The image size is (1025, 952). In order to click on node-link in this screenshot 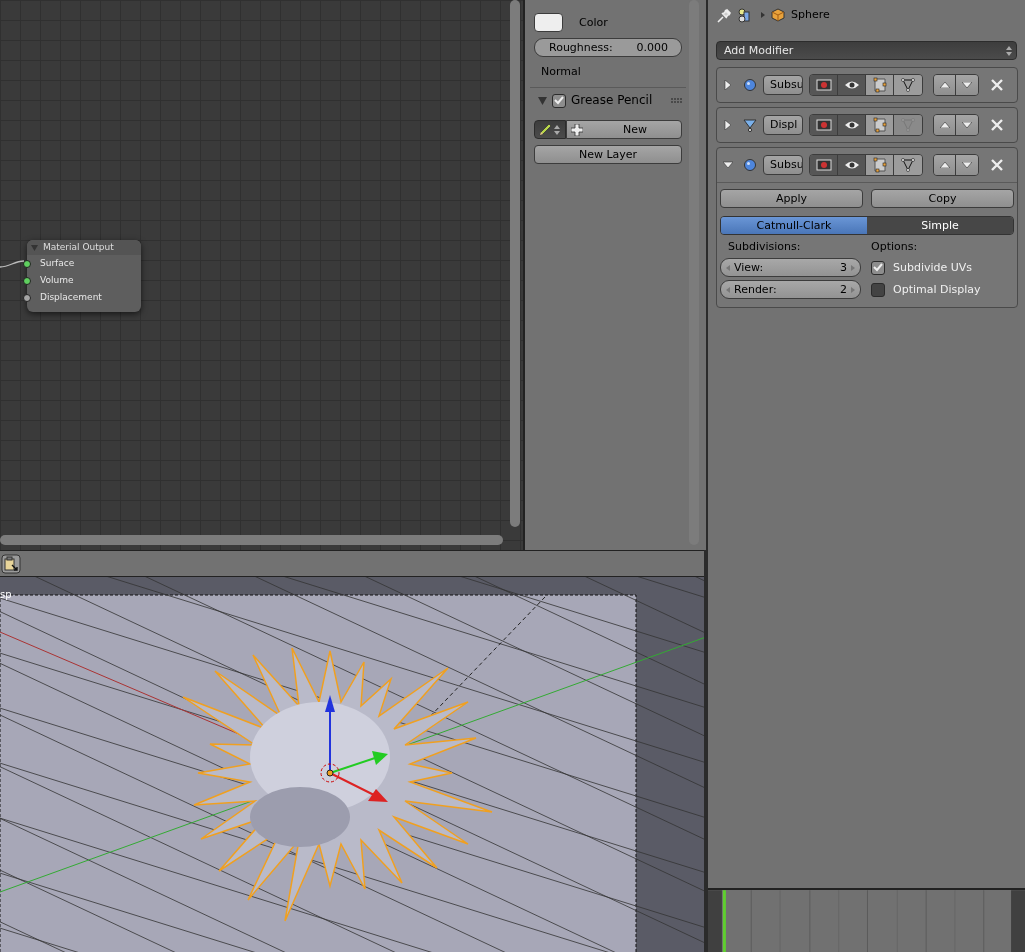, I will do `click(12, 264)`.